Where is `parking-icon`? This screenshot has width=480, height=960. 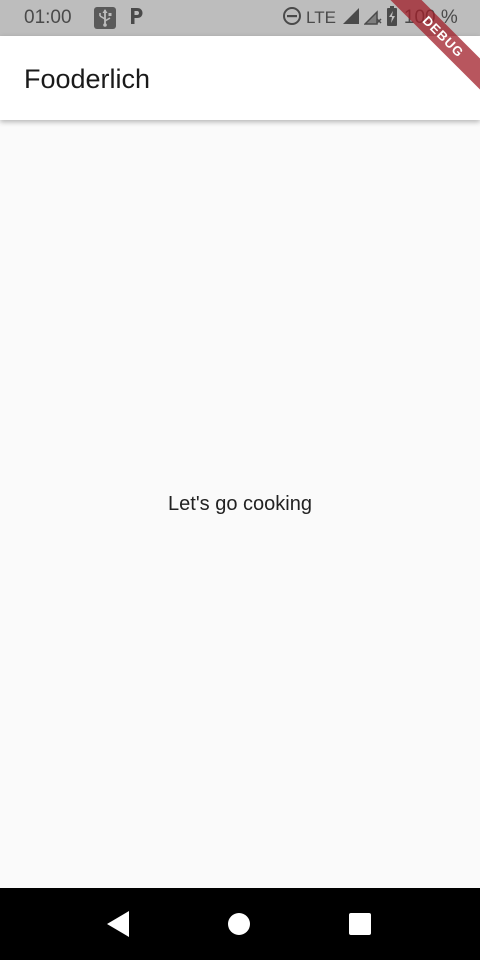 parking-icon is located at coordinates (136, 18).